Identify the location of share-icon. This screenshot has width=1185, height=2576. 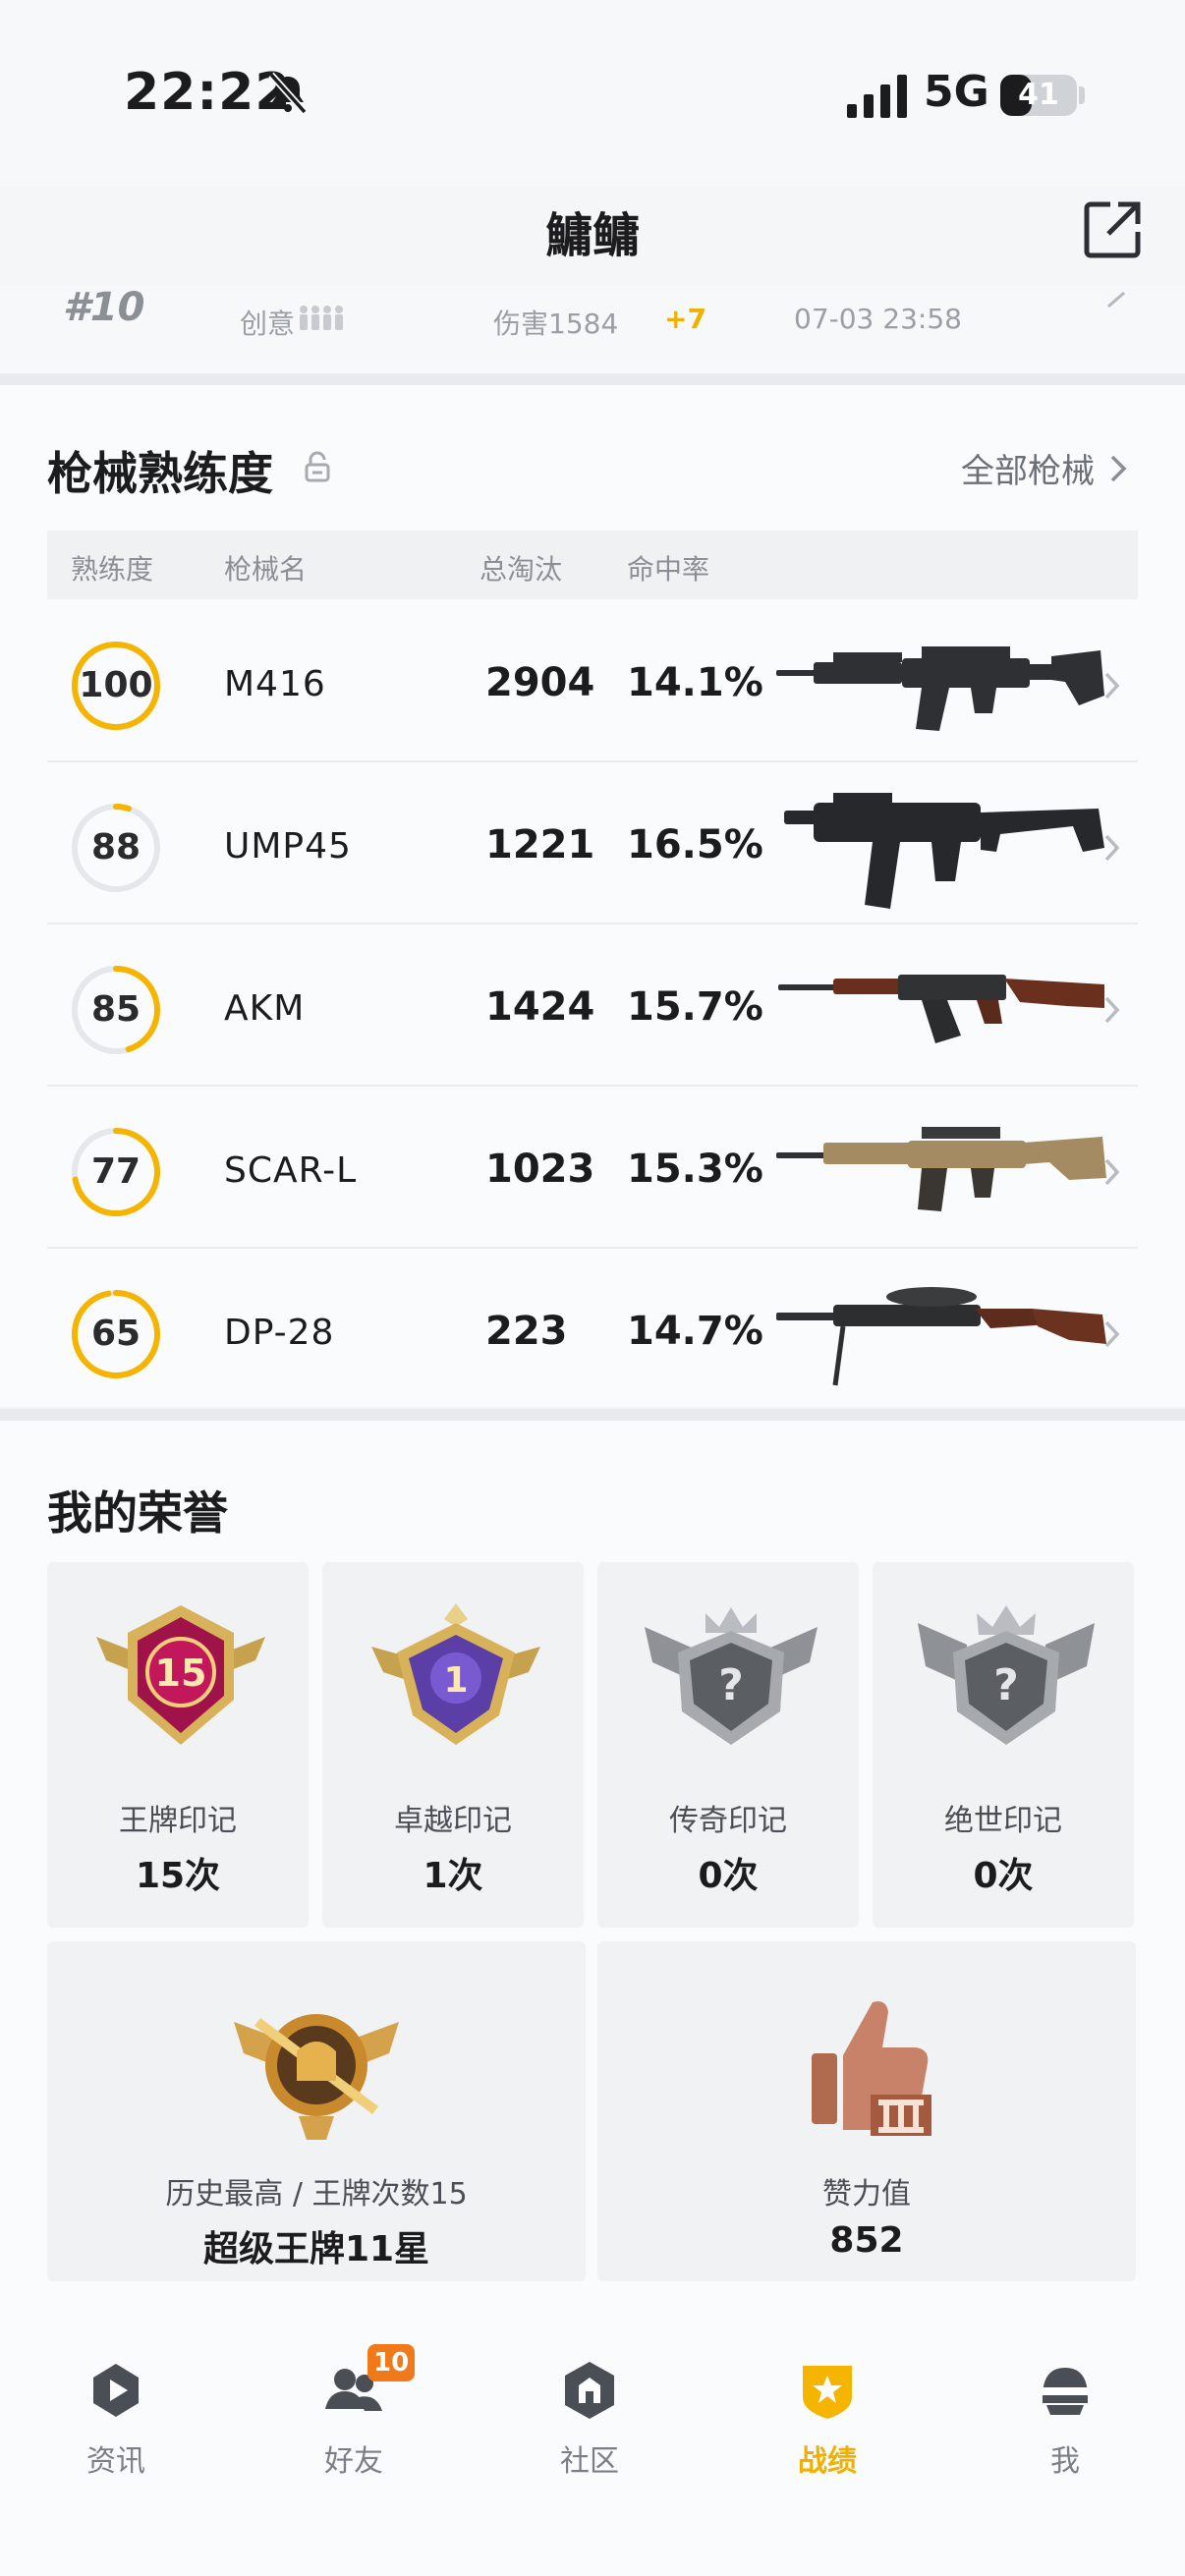
(1112, 229).